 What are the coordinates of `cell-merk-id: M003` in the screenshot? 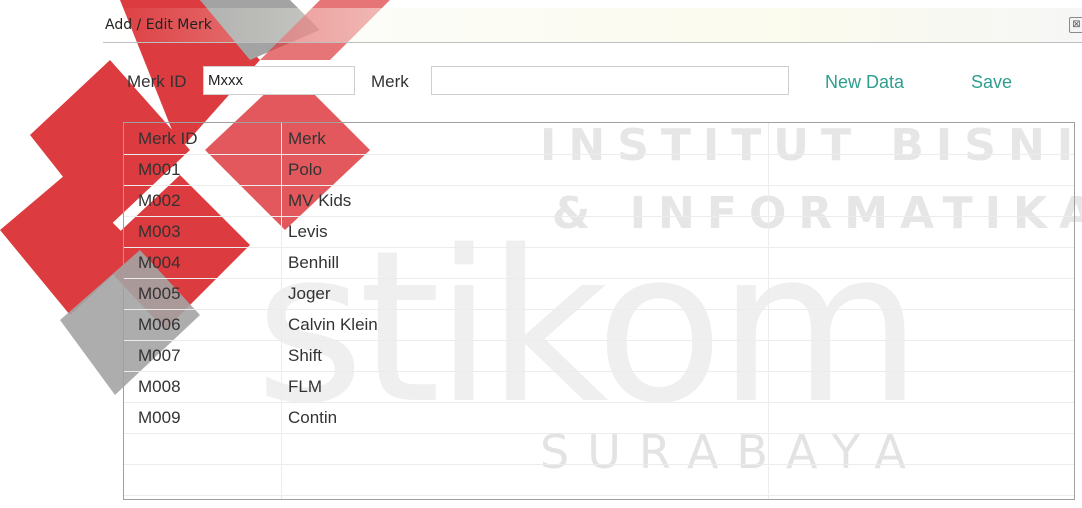 It's located at (159, 231).